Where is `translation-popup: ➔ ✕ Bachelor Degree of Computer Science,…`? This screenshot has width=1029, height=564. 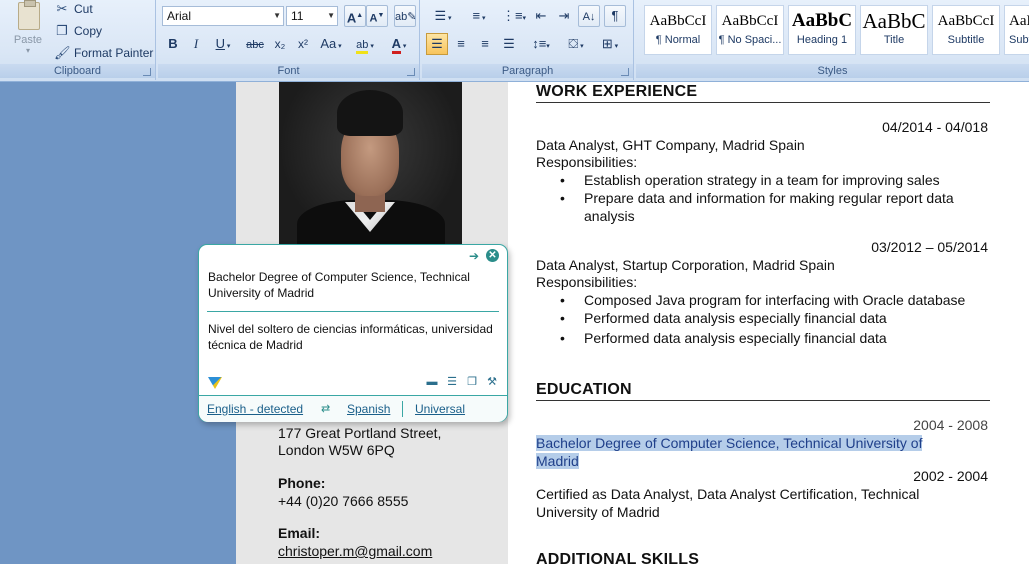 translation-popup: ➔ ✕ Bachelor Degree of Computer Science,… is located at coordinates (353, 333).